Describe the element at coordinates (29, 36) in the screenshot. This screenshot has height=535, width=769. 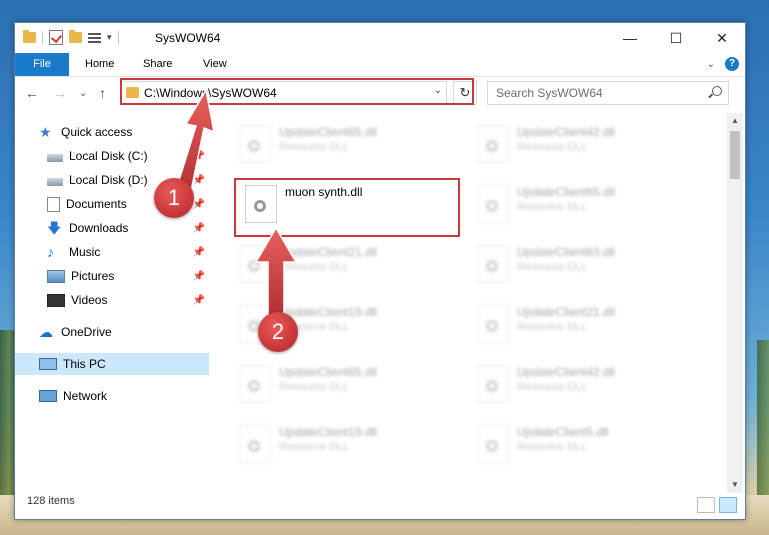
I see `folder-icon` at that location.